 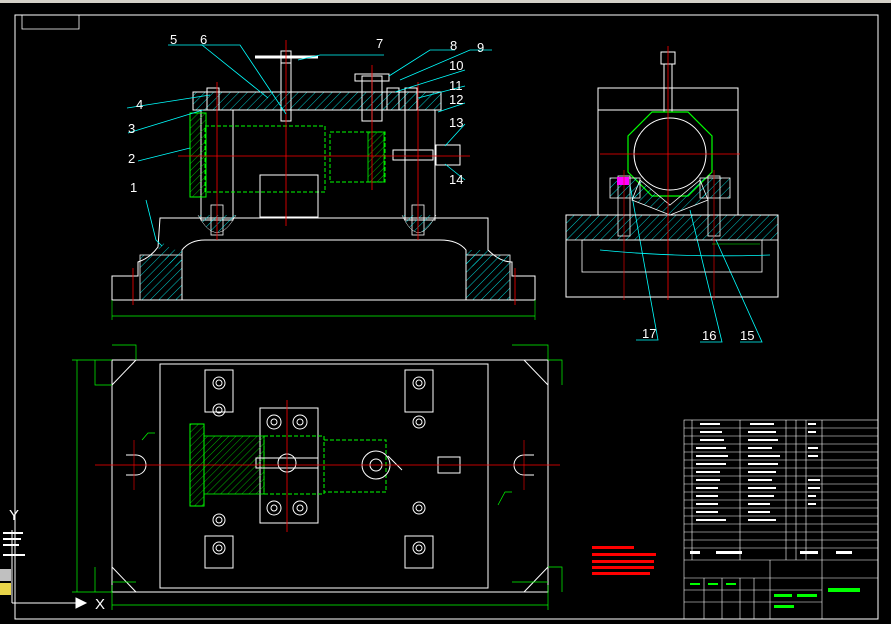 What do you see at coordinates (324, 269) in the screenshot?
I see `base-top-inner` at bounding box center [324, 269].